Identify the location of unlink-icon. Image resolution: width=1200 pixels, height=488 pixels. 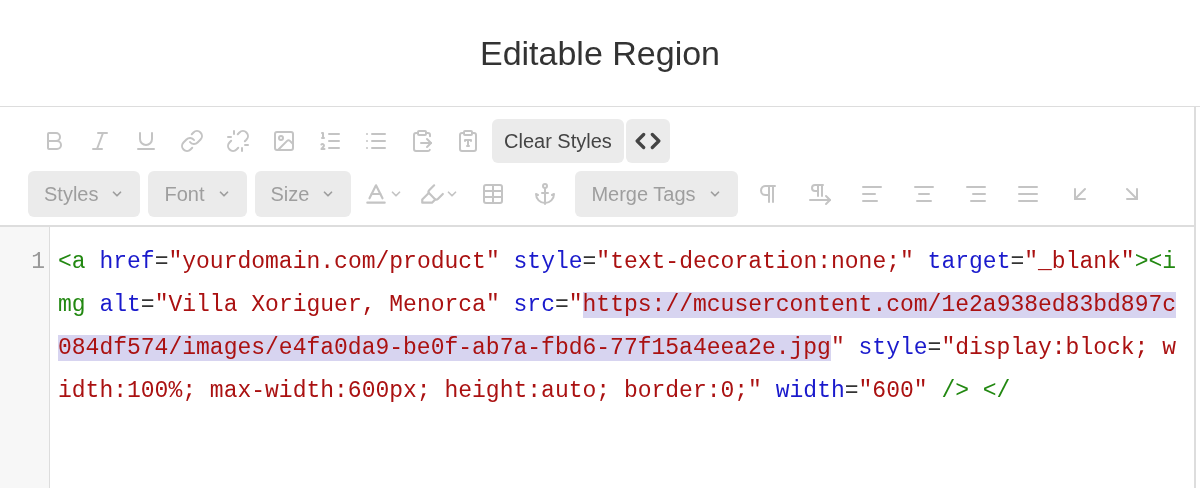
(238, 141).